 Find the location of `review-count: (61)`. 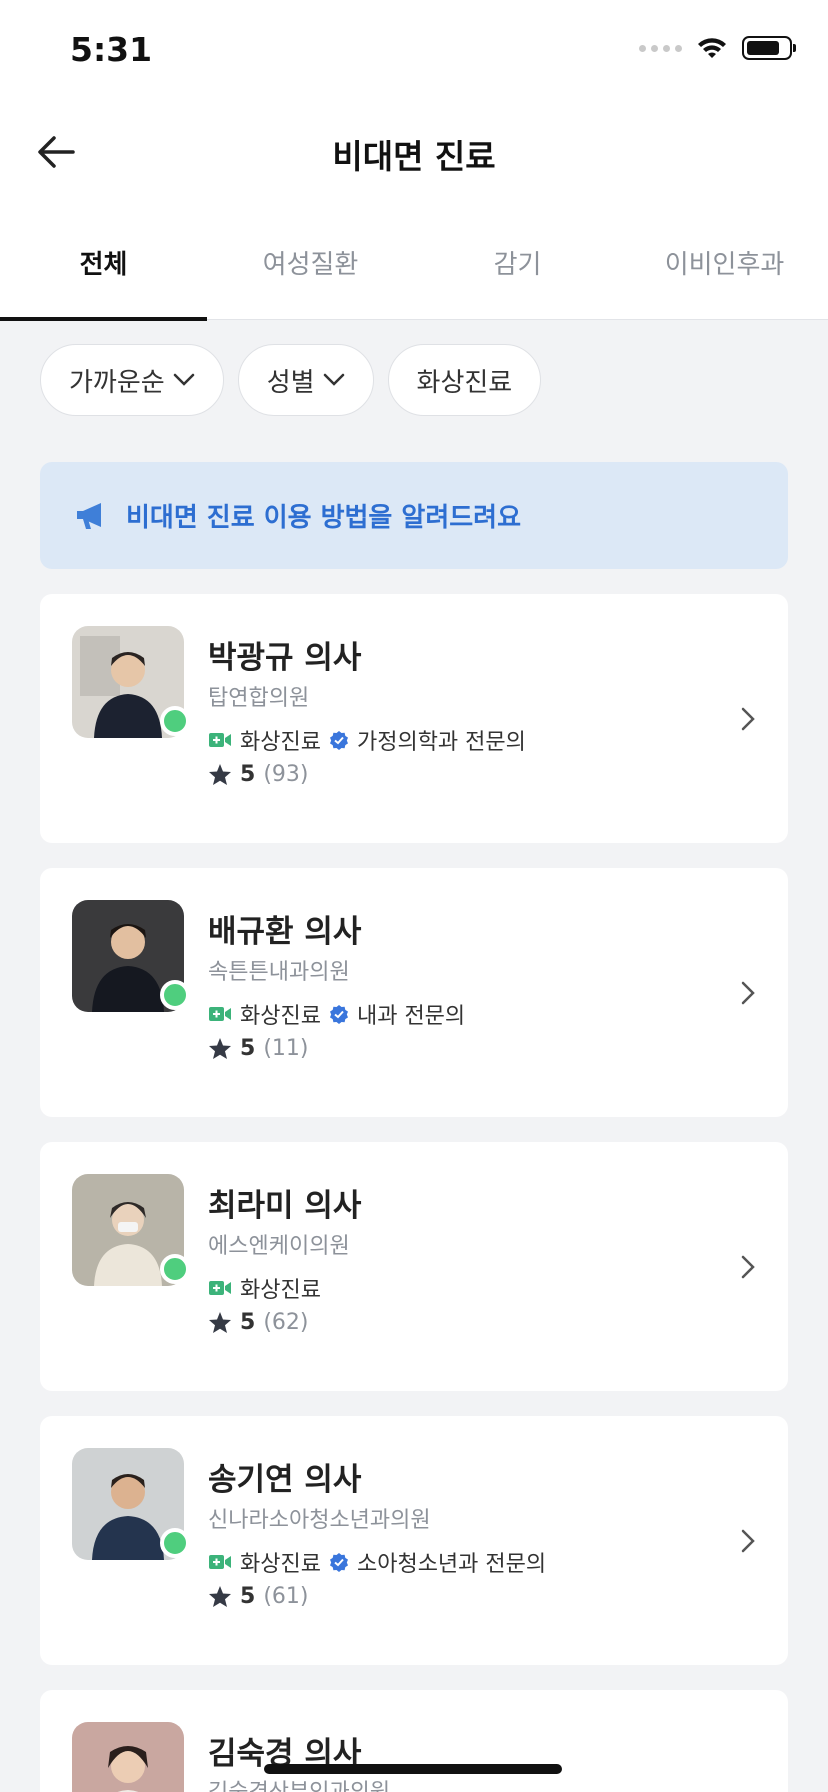

review-count: (61) is located at coordinates (286, 1596).